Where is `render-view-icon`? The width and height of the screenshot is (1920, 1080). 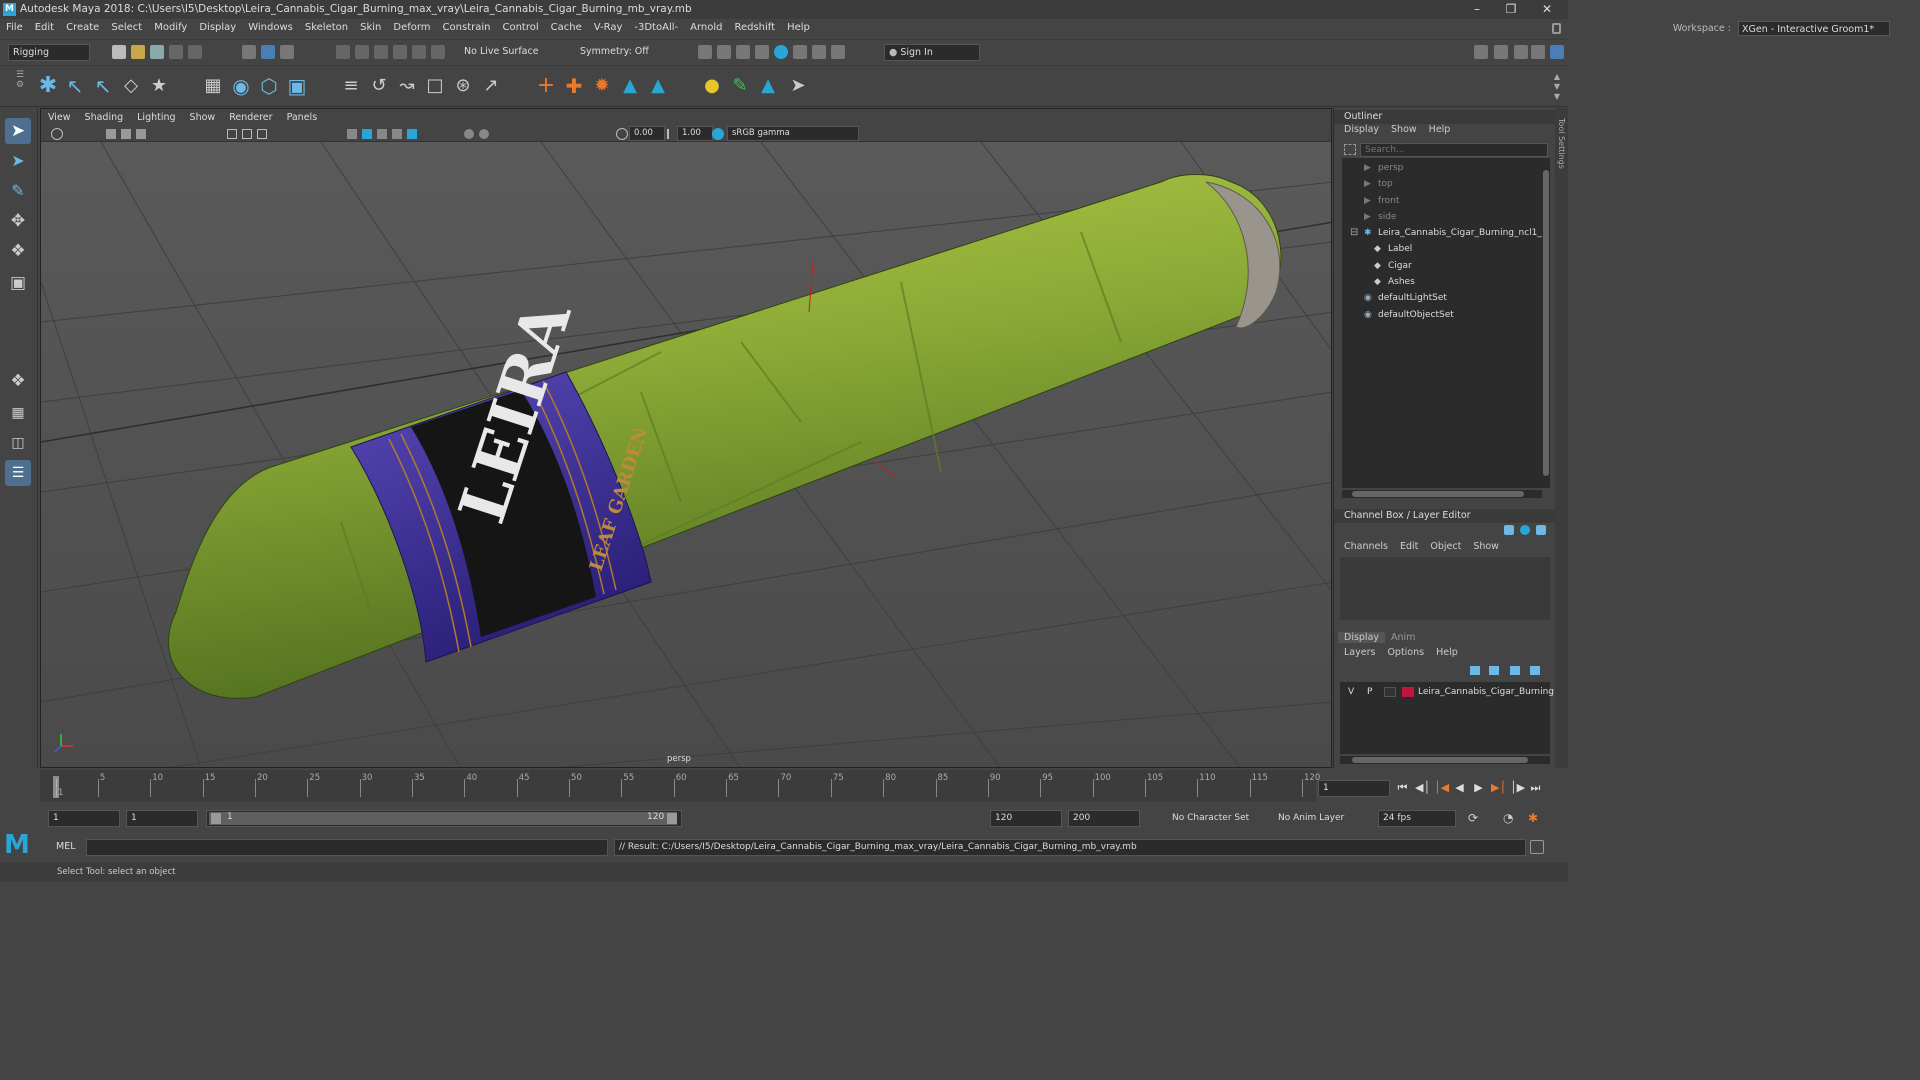
render-view-icon is located at coordinates (705, 52).